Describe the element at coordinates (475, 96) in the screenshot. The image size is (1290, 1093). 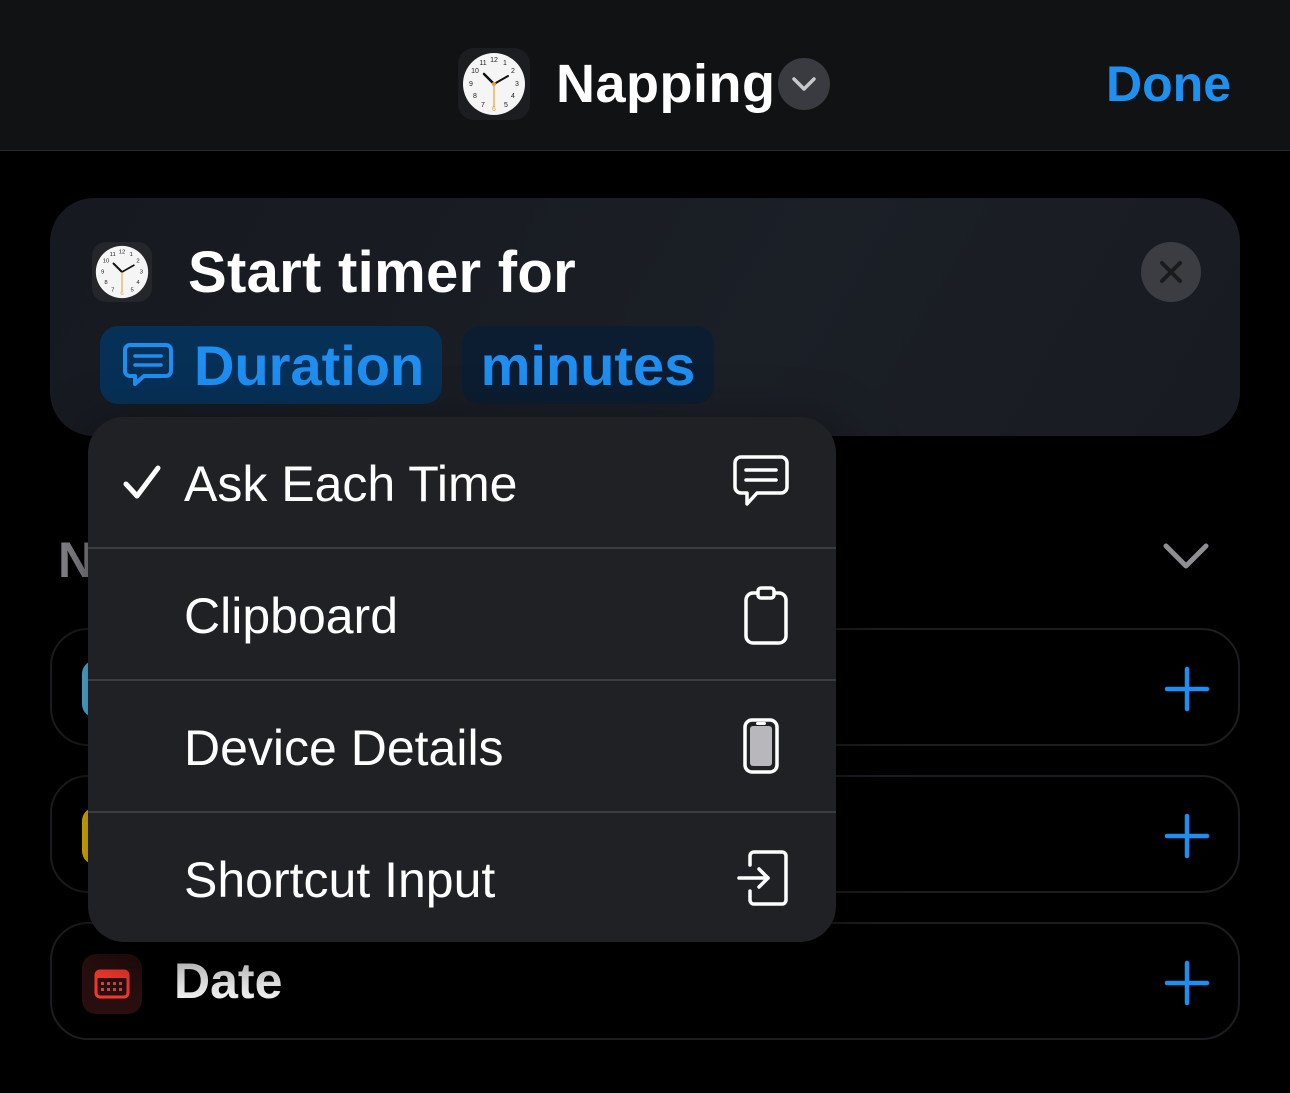
I see `svg-text: 8` at that location.